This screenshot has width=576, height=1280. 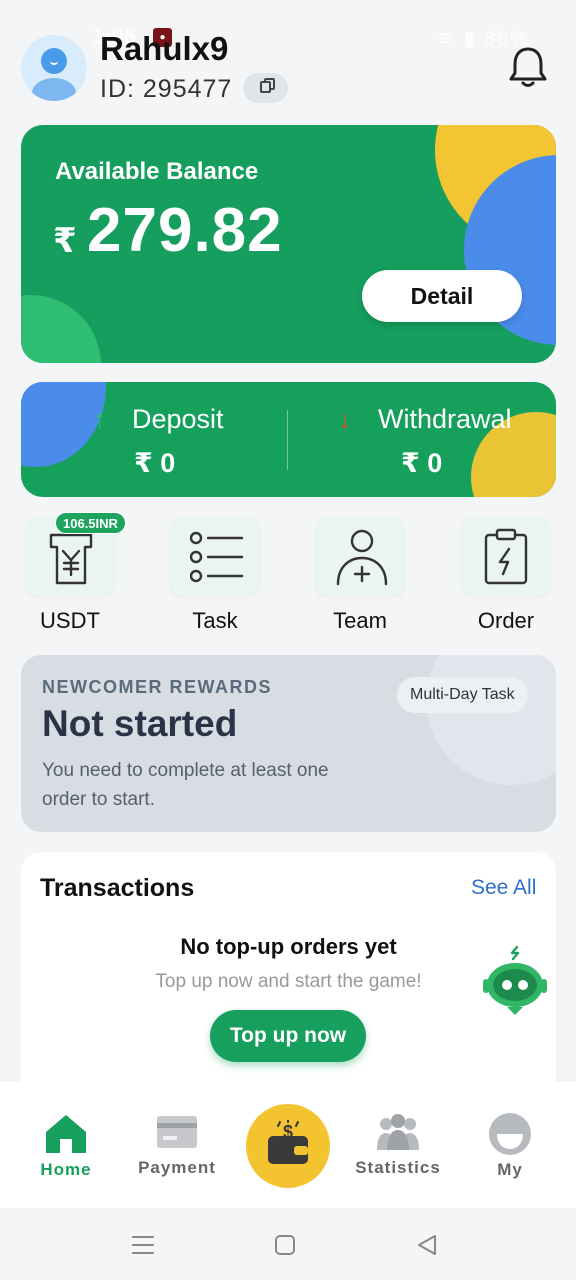 I want to click on top-up-button: Top up now, so click(x=288, y=1036).